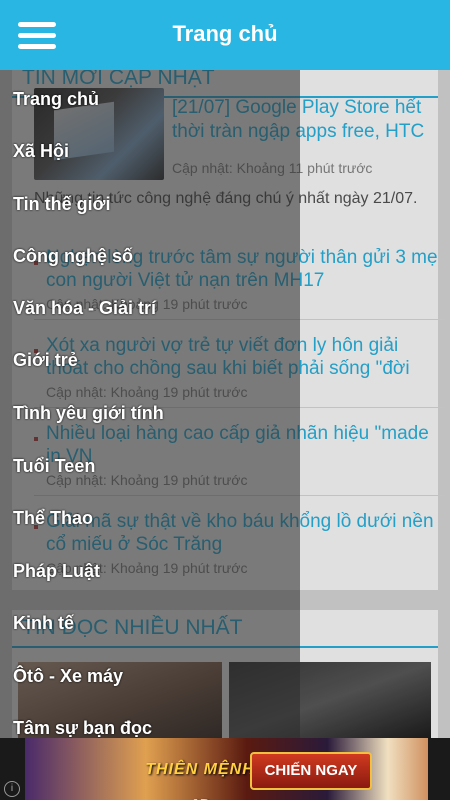  Describe the element at coordinates (54, 466) in the screenshot. I see `menu-item-tuoi-teen: Tuổi Teen` at that location.